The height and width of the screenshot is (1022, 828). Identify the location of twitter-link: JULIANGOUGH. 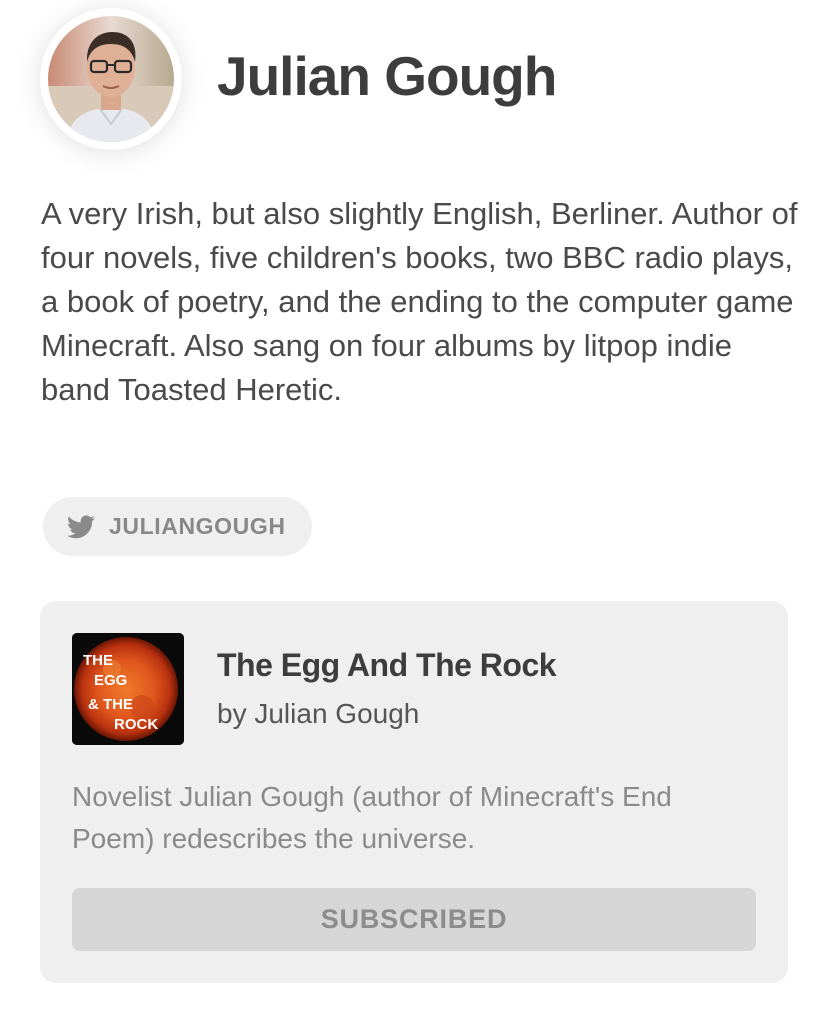
(177, 526).